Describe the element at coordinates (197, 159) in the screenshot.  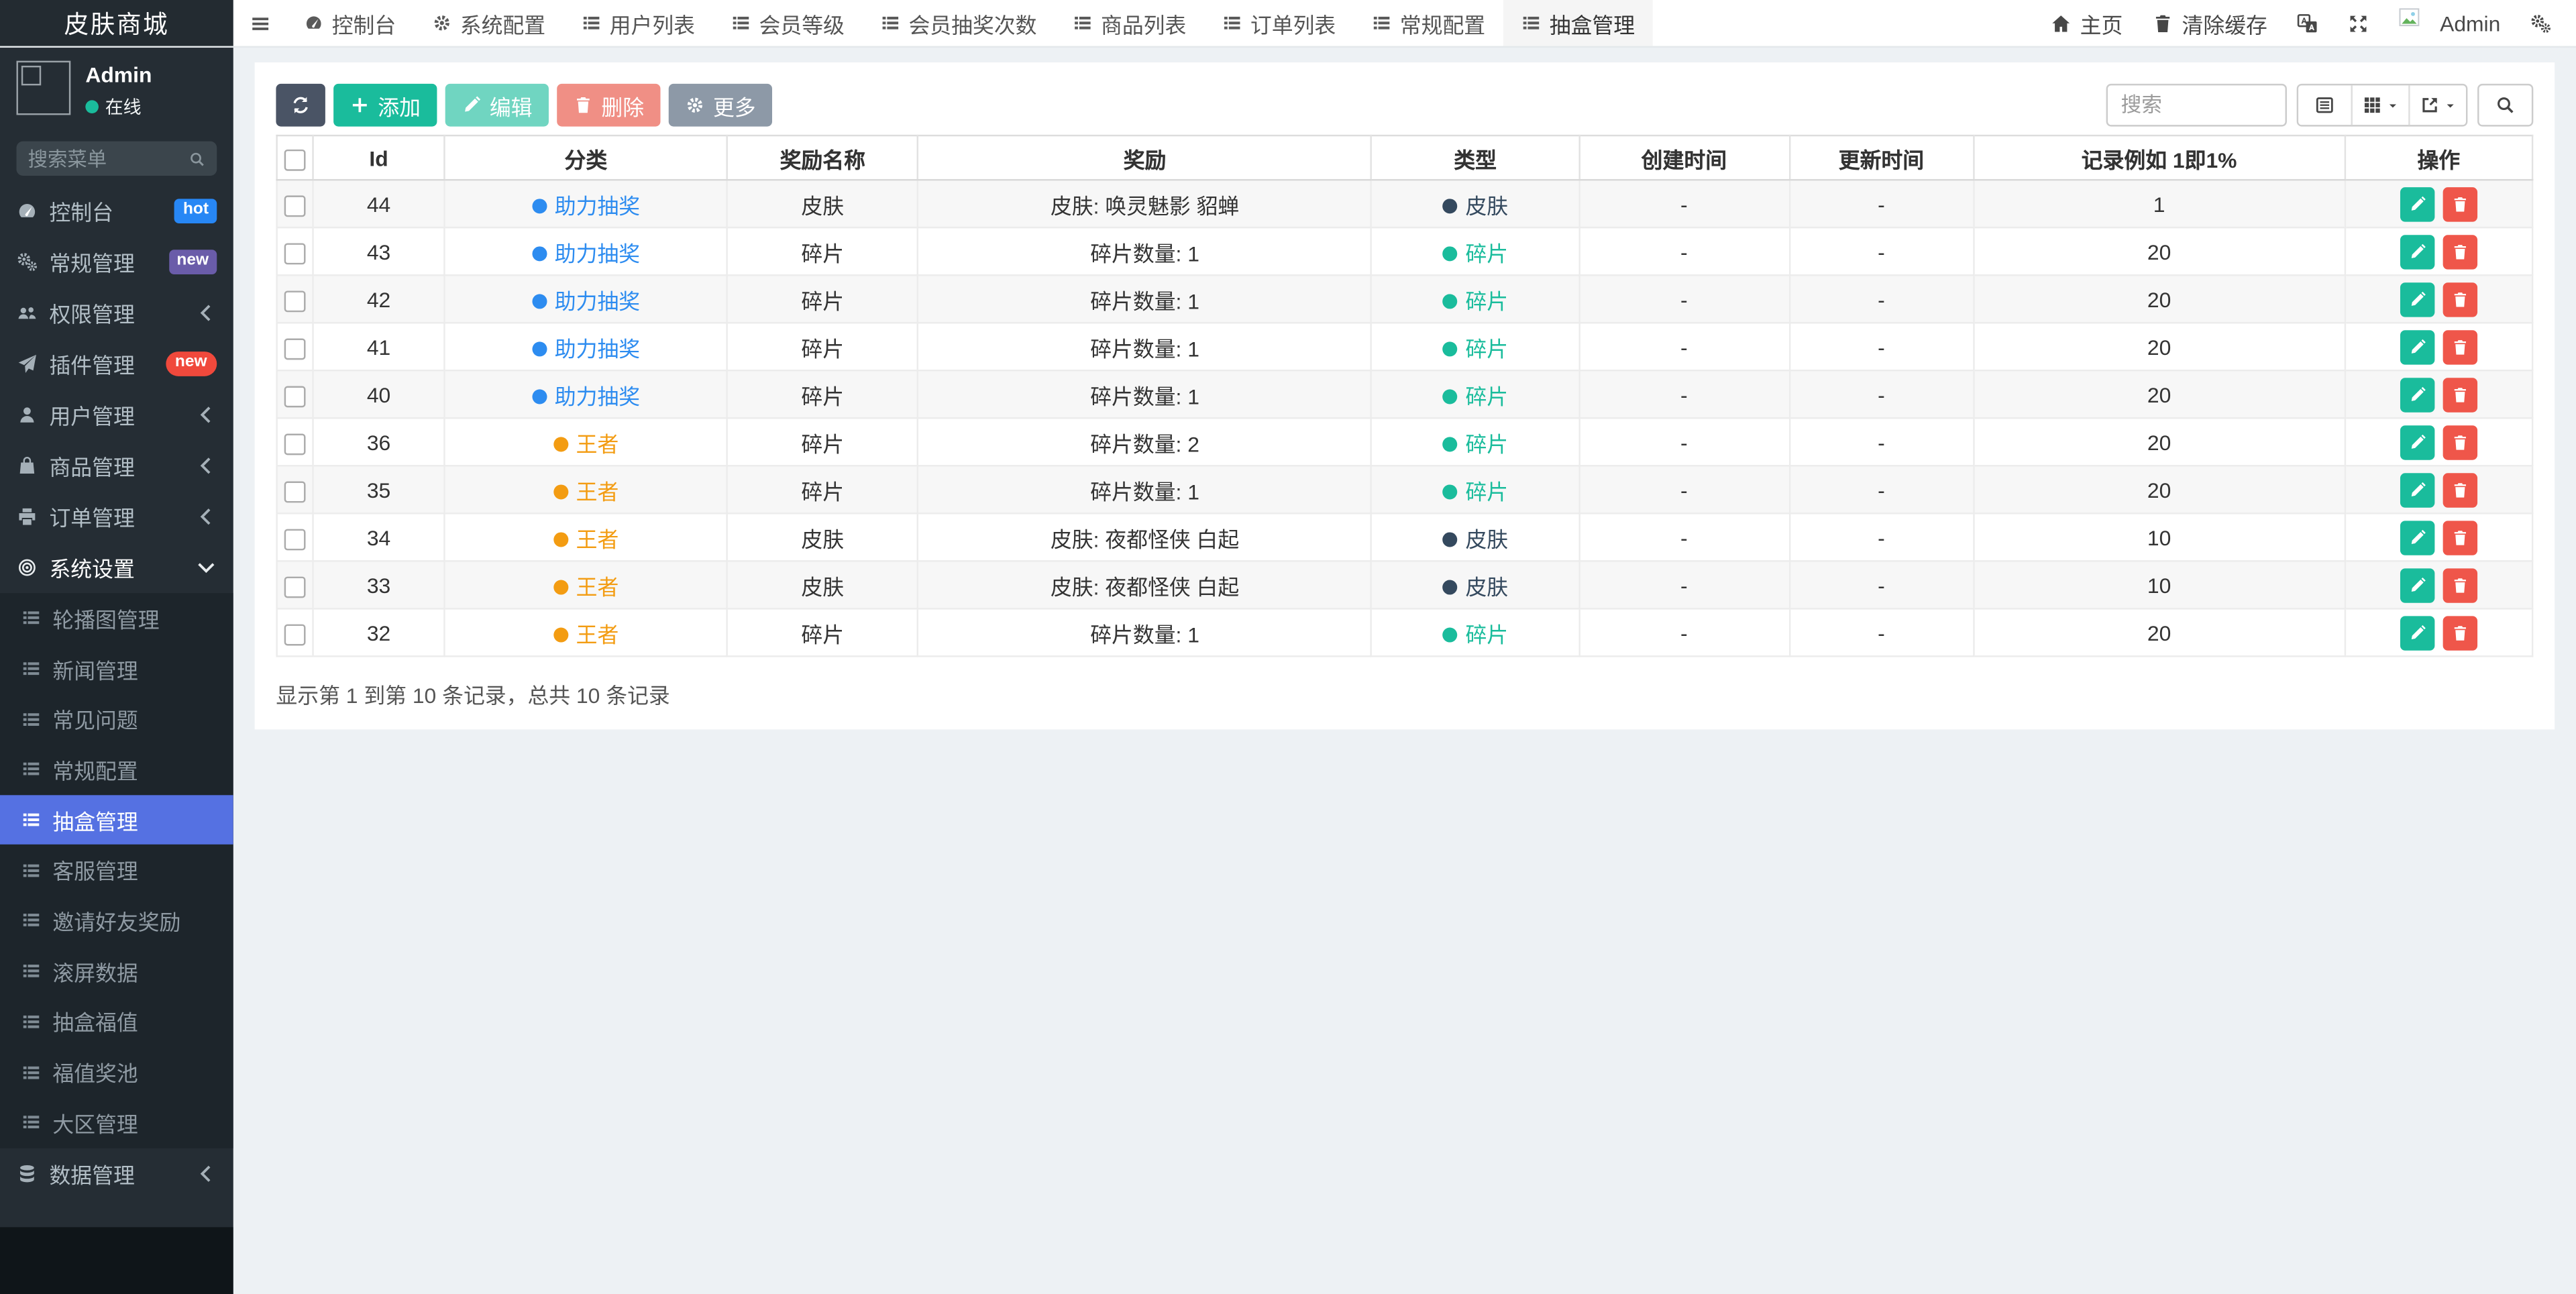
I see `search-icon` at that location.